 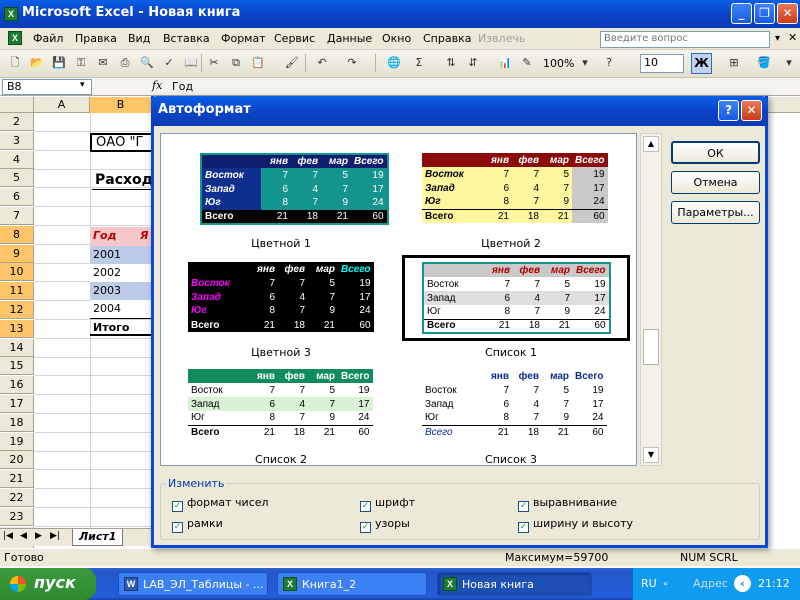 I want to click on dialog-help-button: ?, so click(x=728, y=110).